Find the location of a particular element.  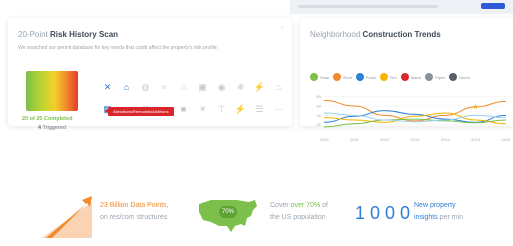

stat-insights: New property insights per min is located at coordinates (438, 212).